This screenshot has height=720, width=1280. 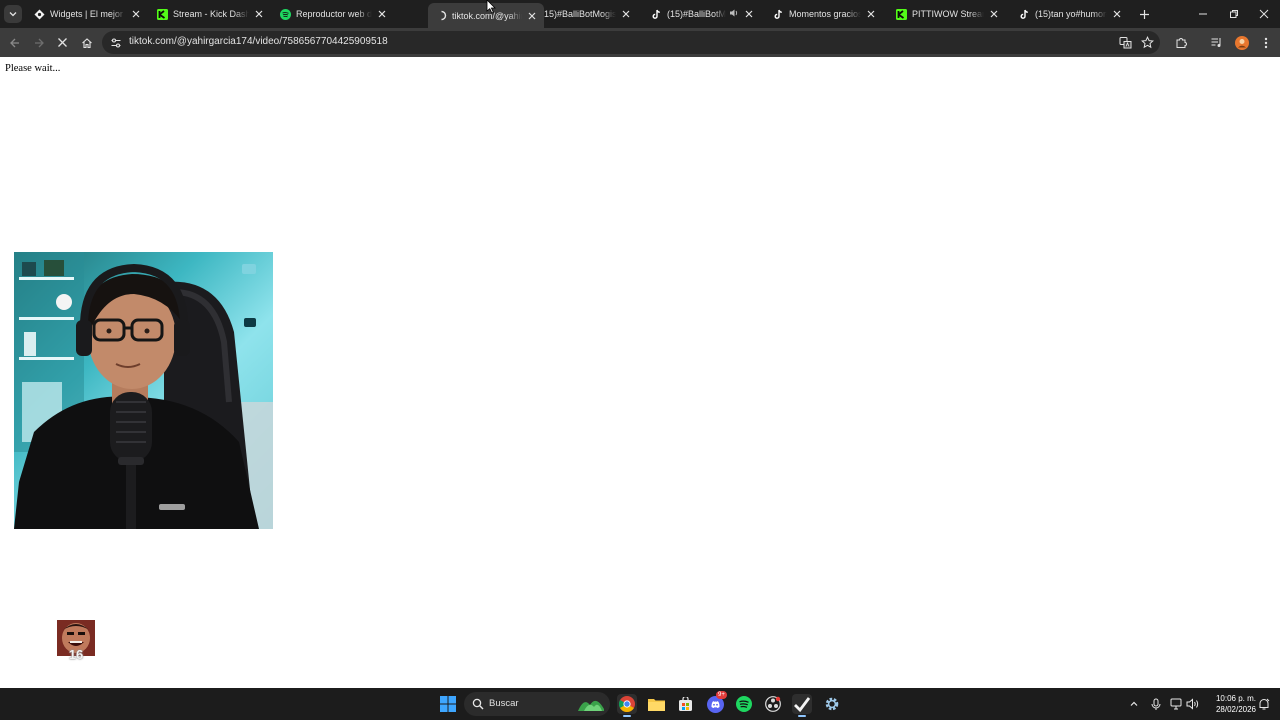 I want to click on arrow-left-icon, so click(x=14, y=42).